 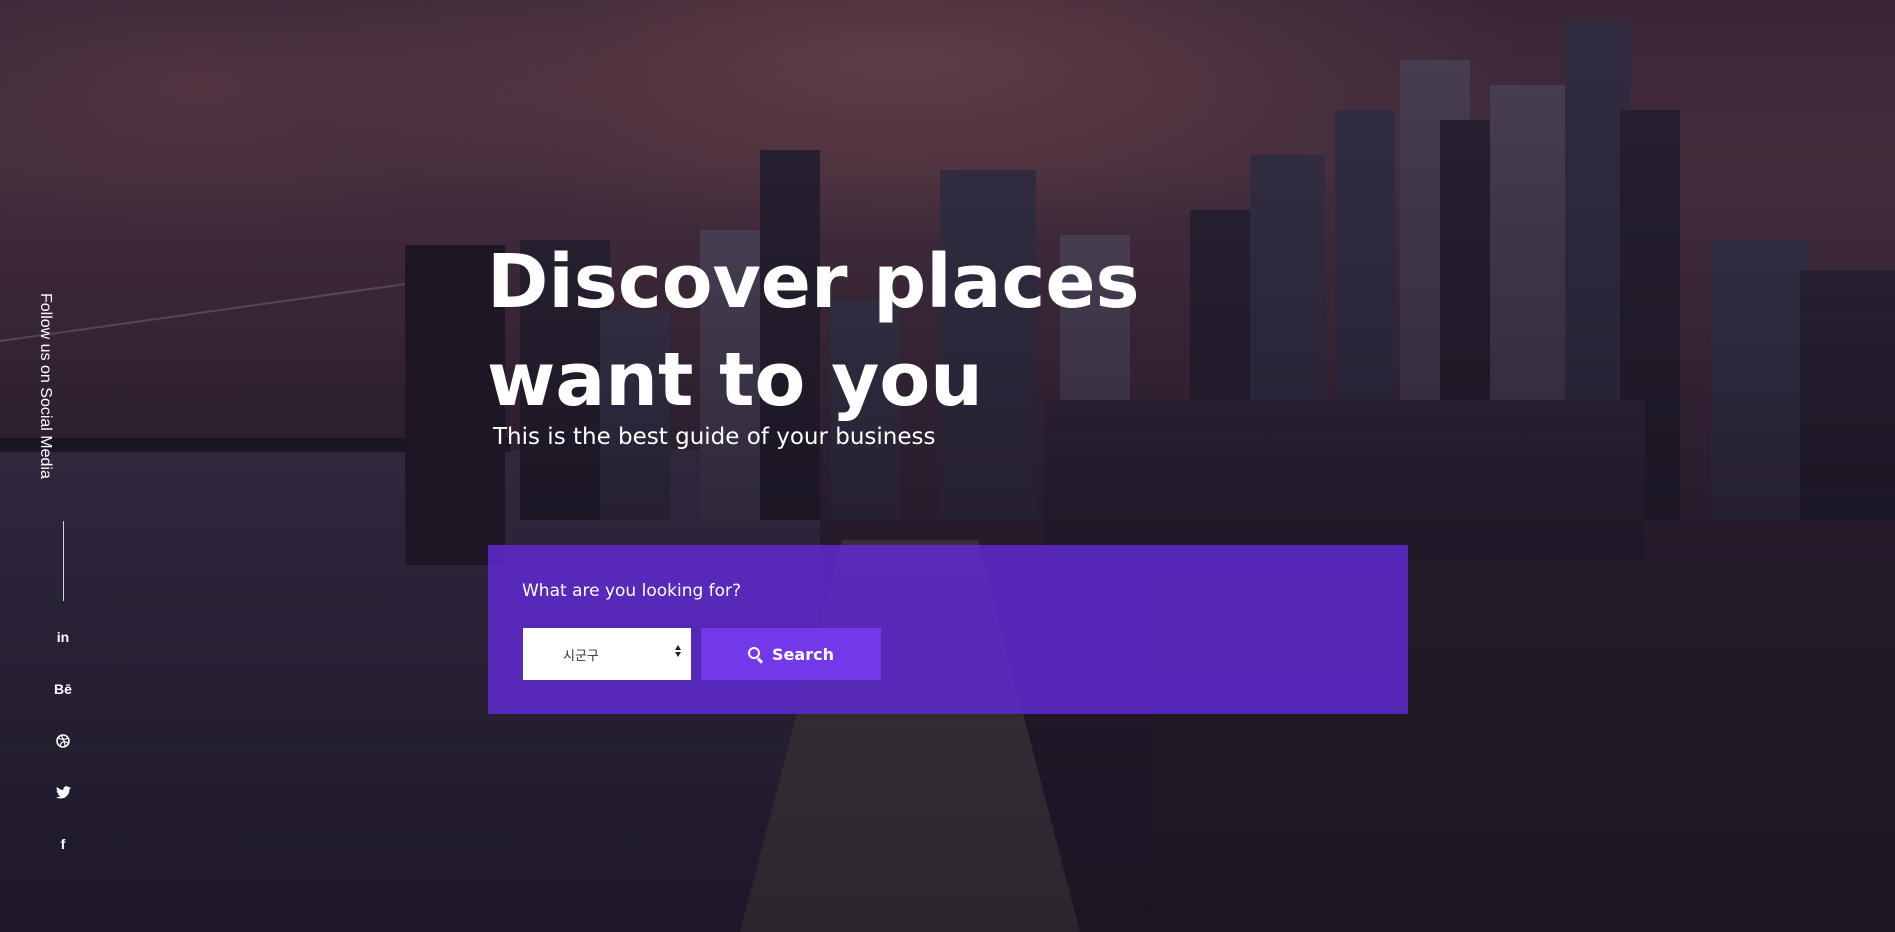 What do you see at coordinates (803, 654) in the screenshot?
I see `search-button-label: Search` at bounding box center [803, 654].